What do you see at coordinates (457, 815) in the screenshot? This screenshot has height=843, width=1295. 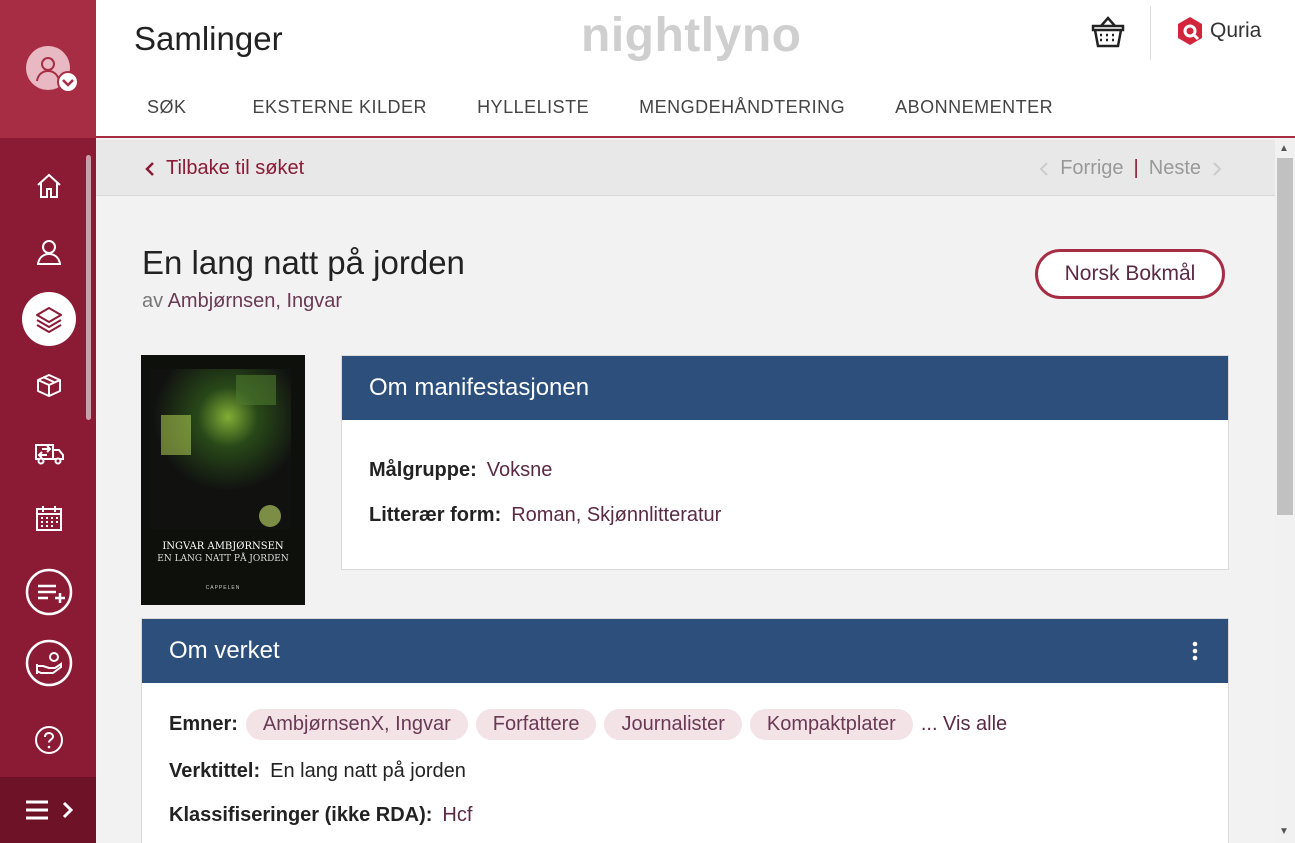 I see `classification-value: Hcf` at bounding box center [457, 815].